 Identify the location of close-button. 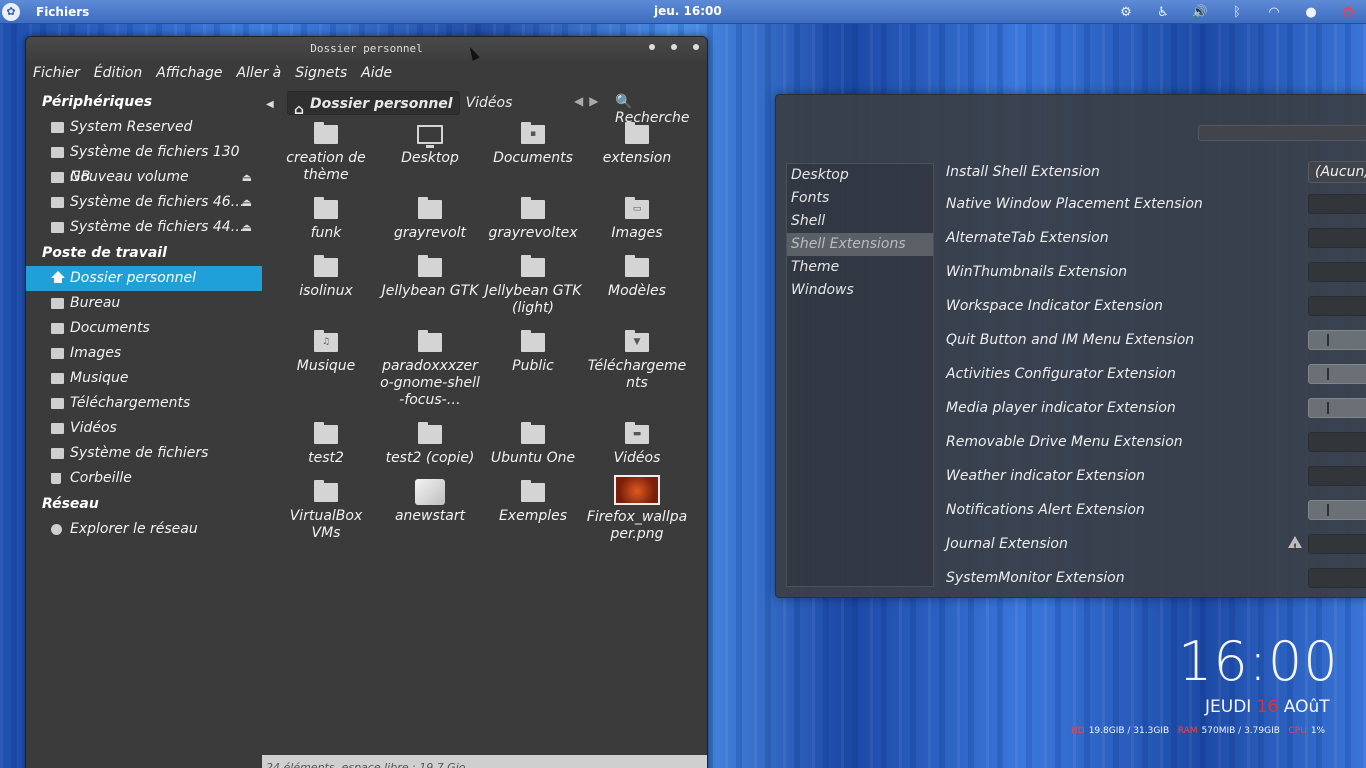
(696, 47).